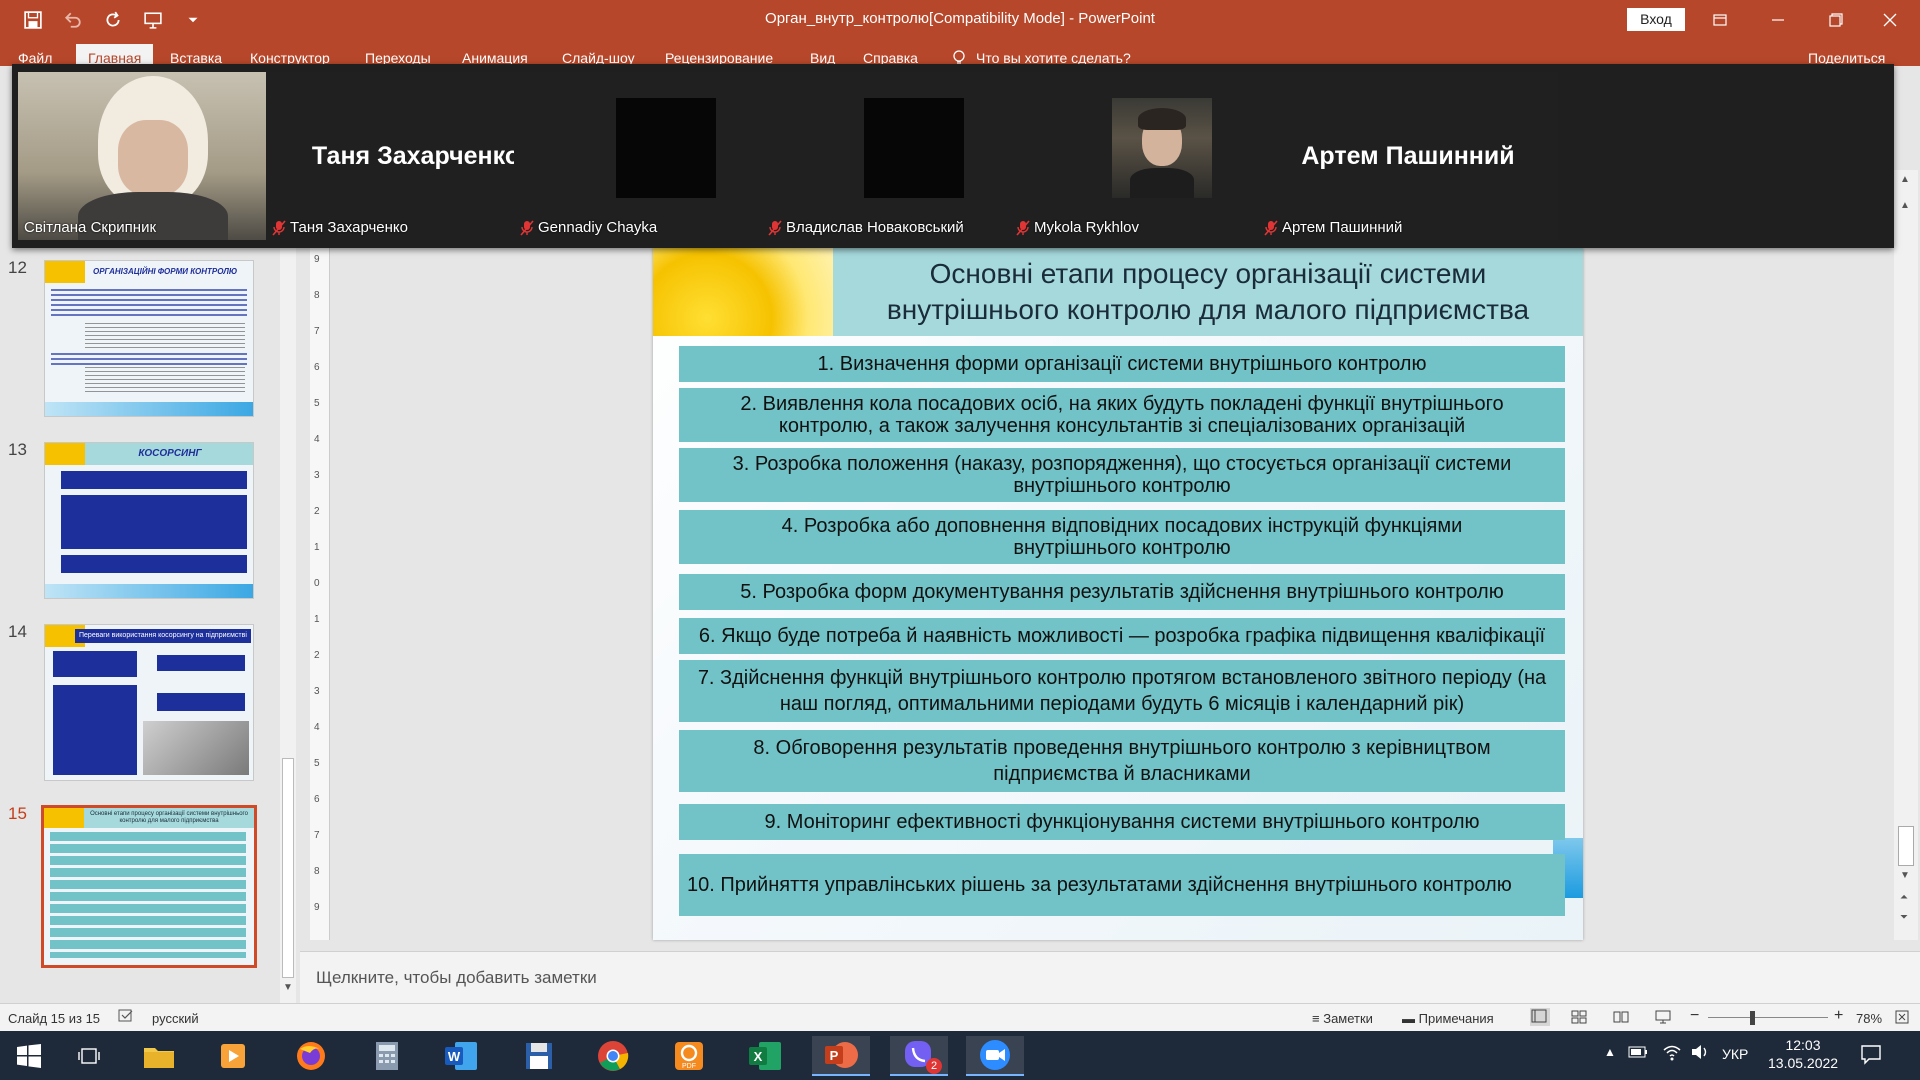  What do you see at coordinates (1663, 1018) in the screenshot?
I see `slideshow-view-icon` at bounding box center [1663, 1018].